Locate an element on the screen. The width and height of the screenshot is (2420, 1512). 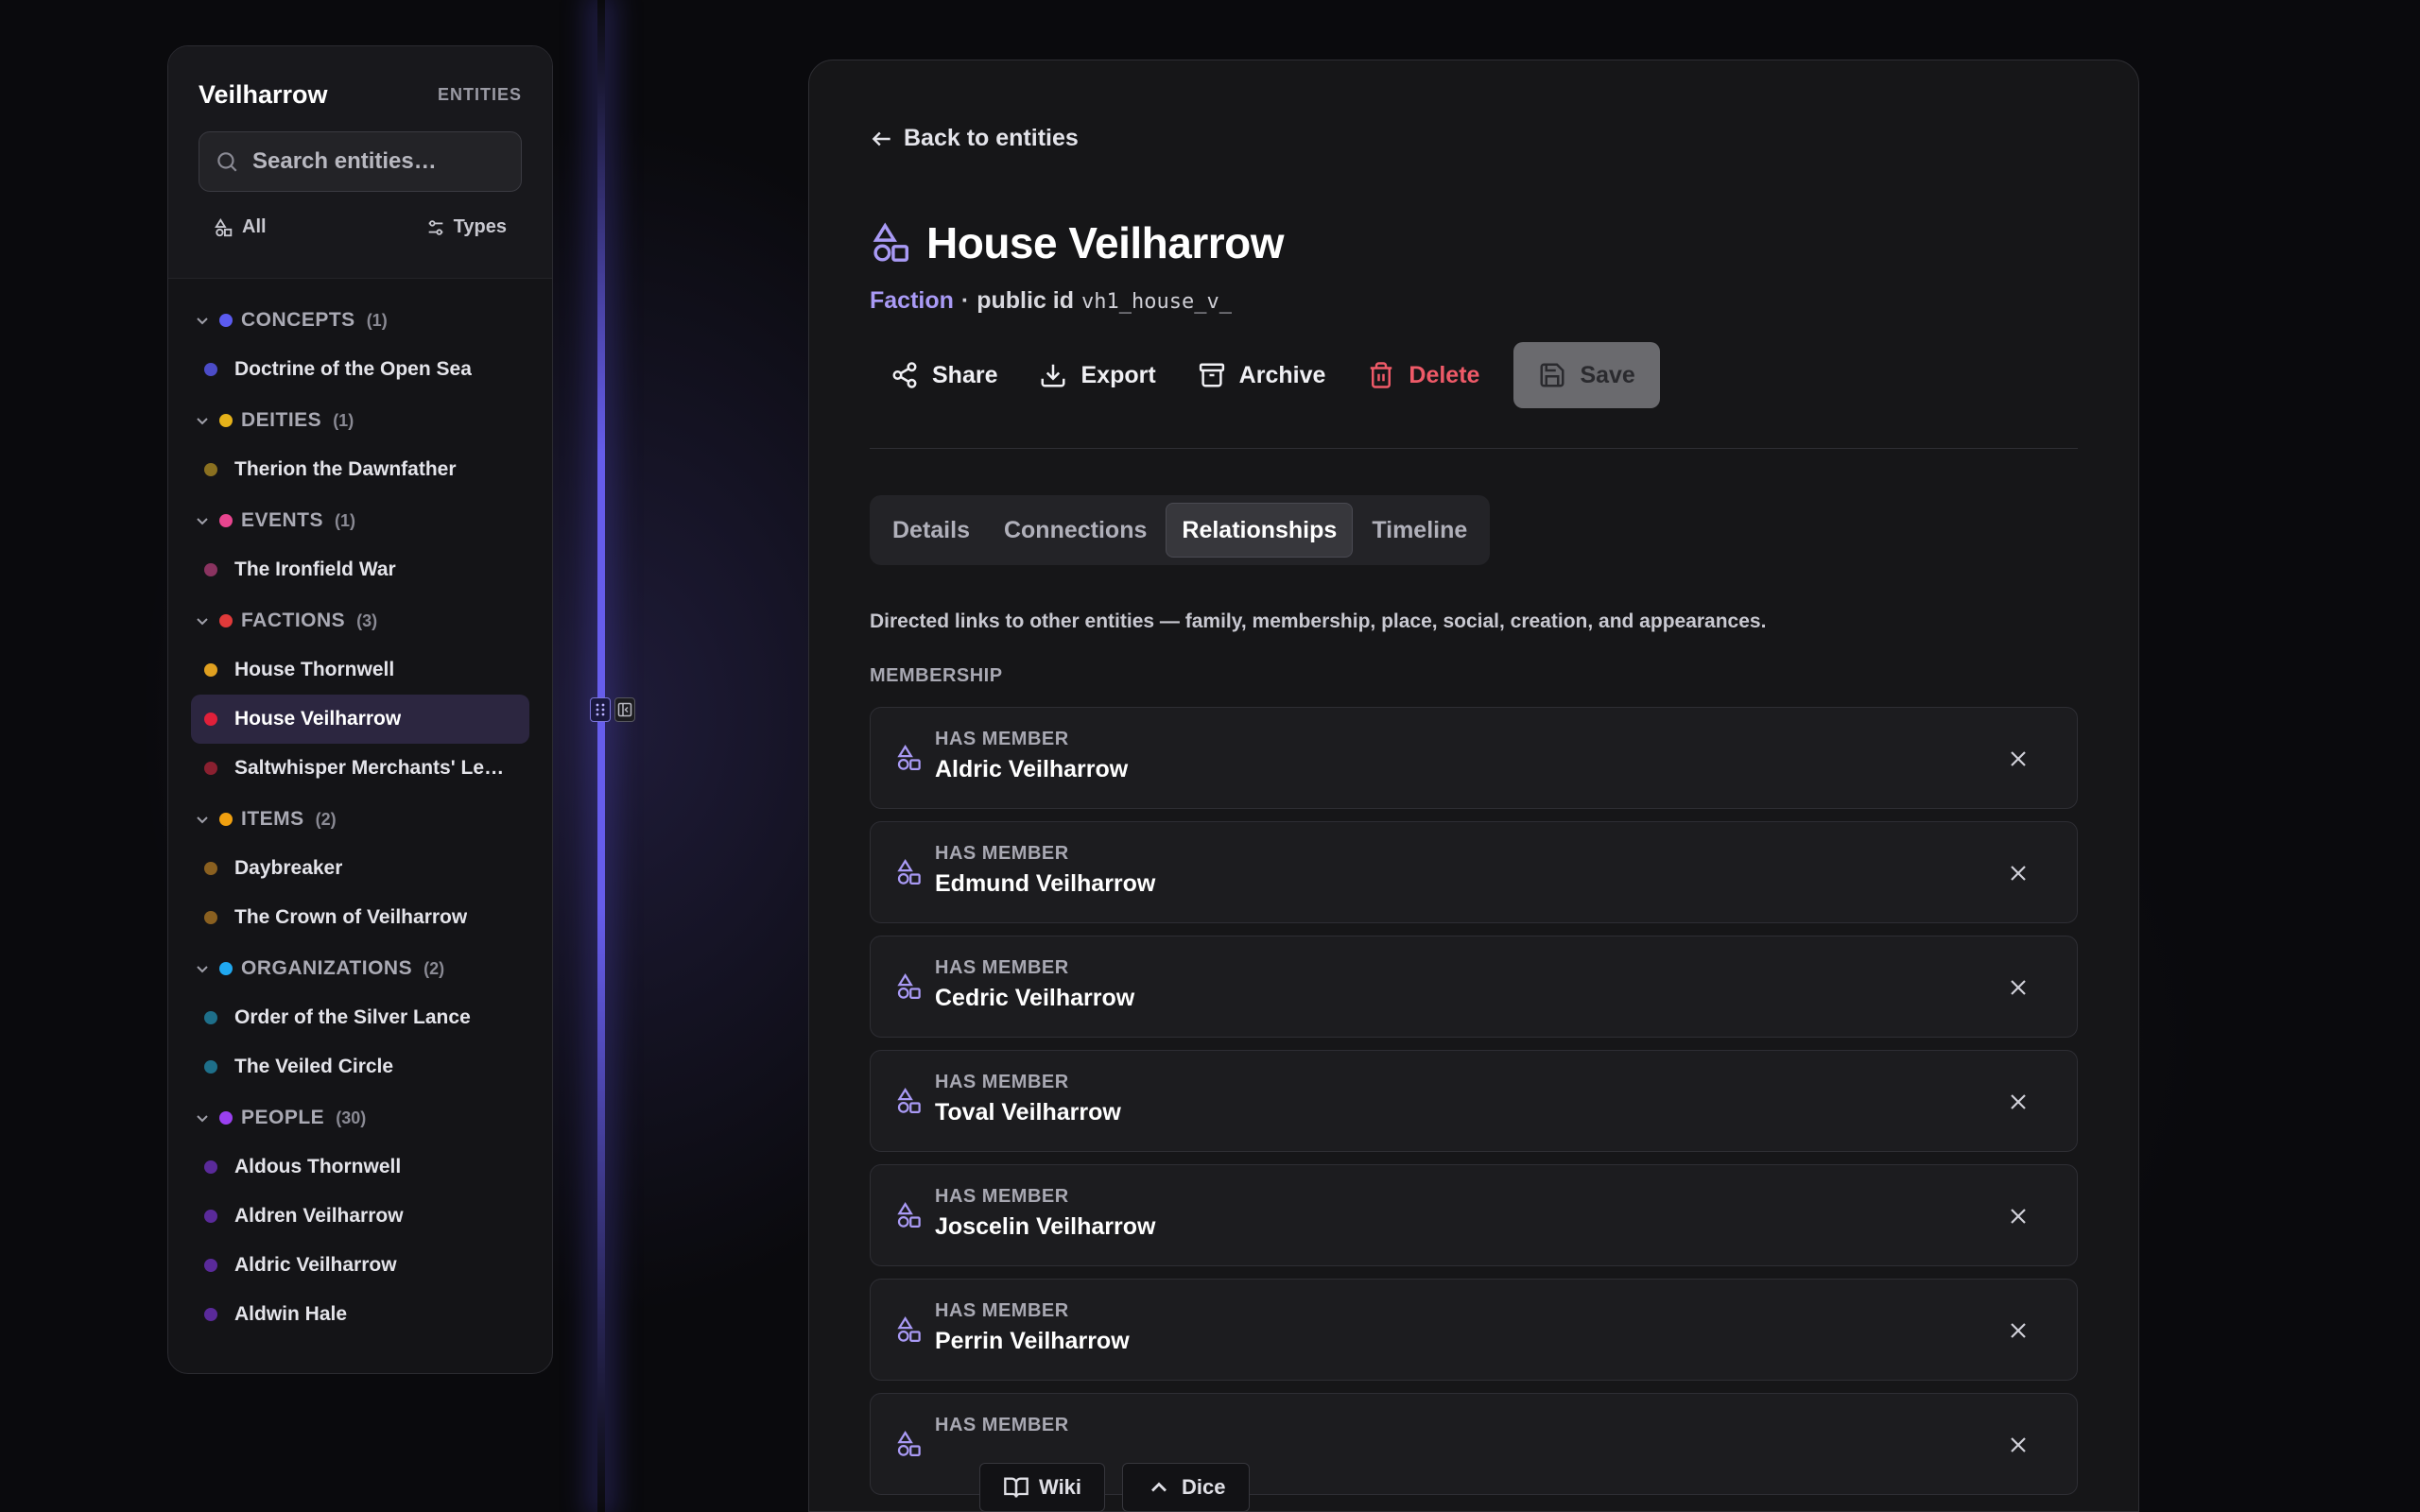
dice-button: Dice is located at coordinates (1186, 1487).